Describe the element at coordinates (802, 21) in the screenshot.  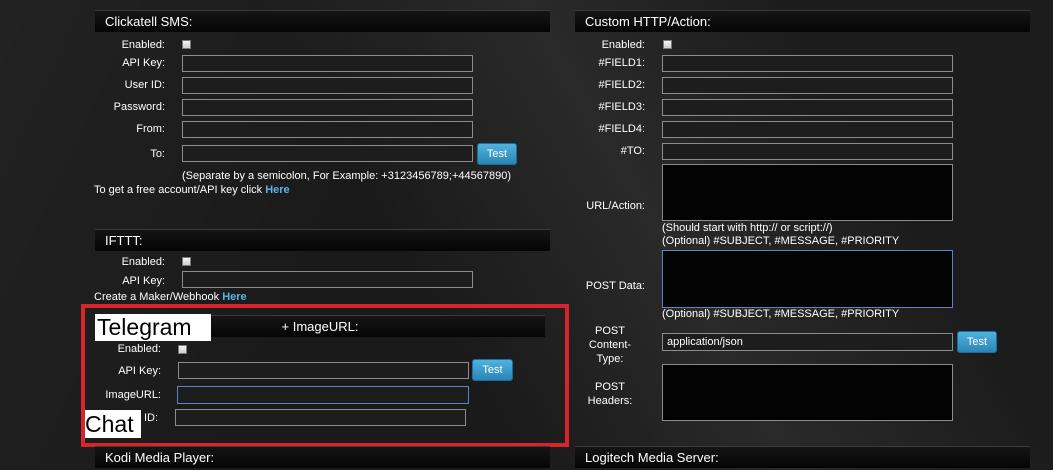
I see `custom-http-header: Custom HTTP/Action:` at that location.